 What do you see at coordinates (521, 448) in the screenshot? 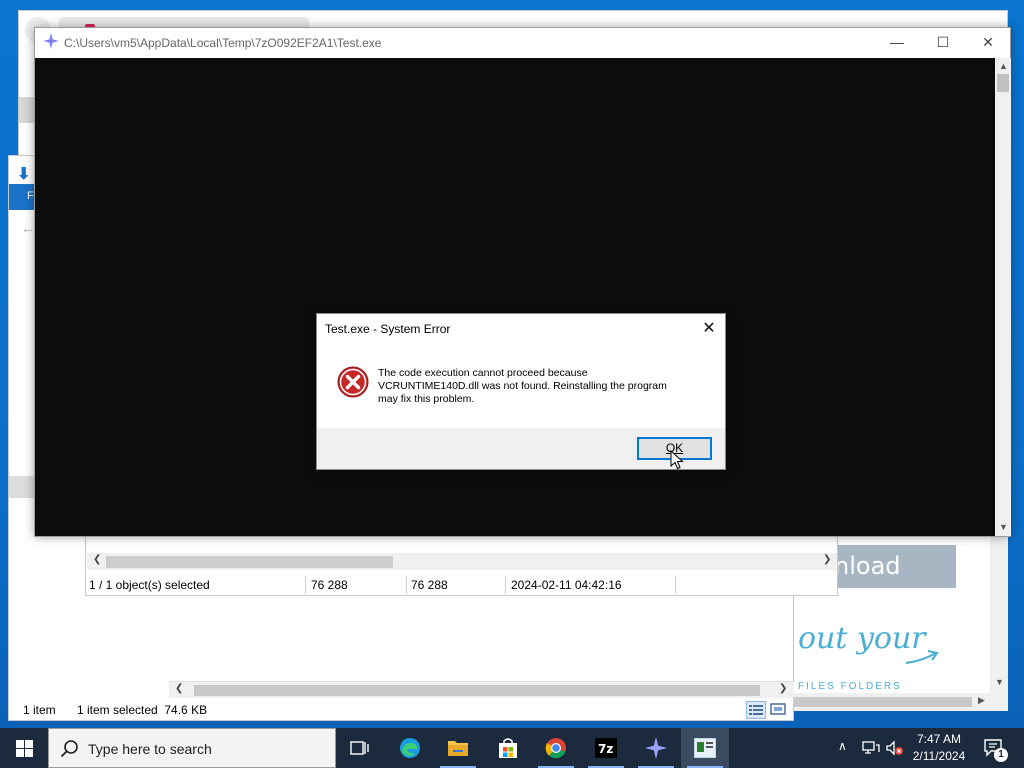
I see `dialog-footer: OK` at bounding box center [521, 448].